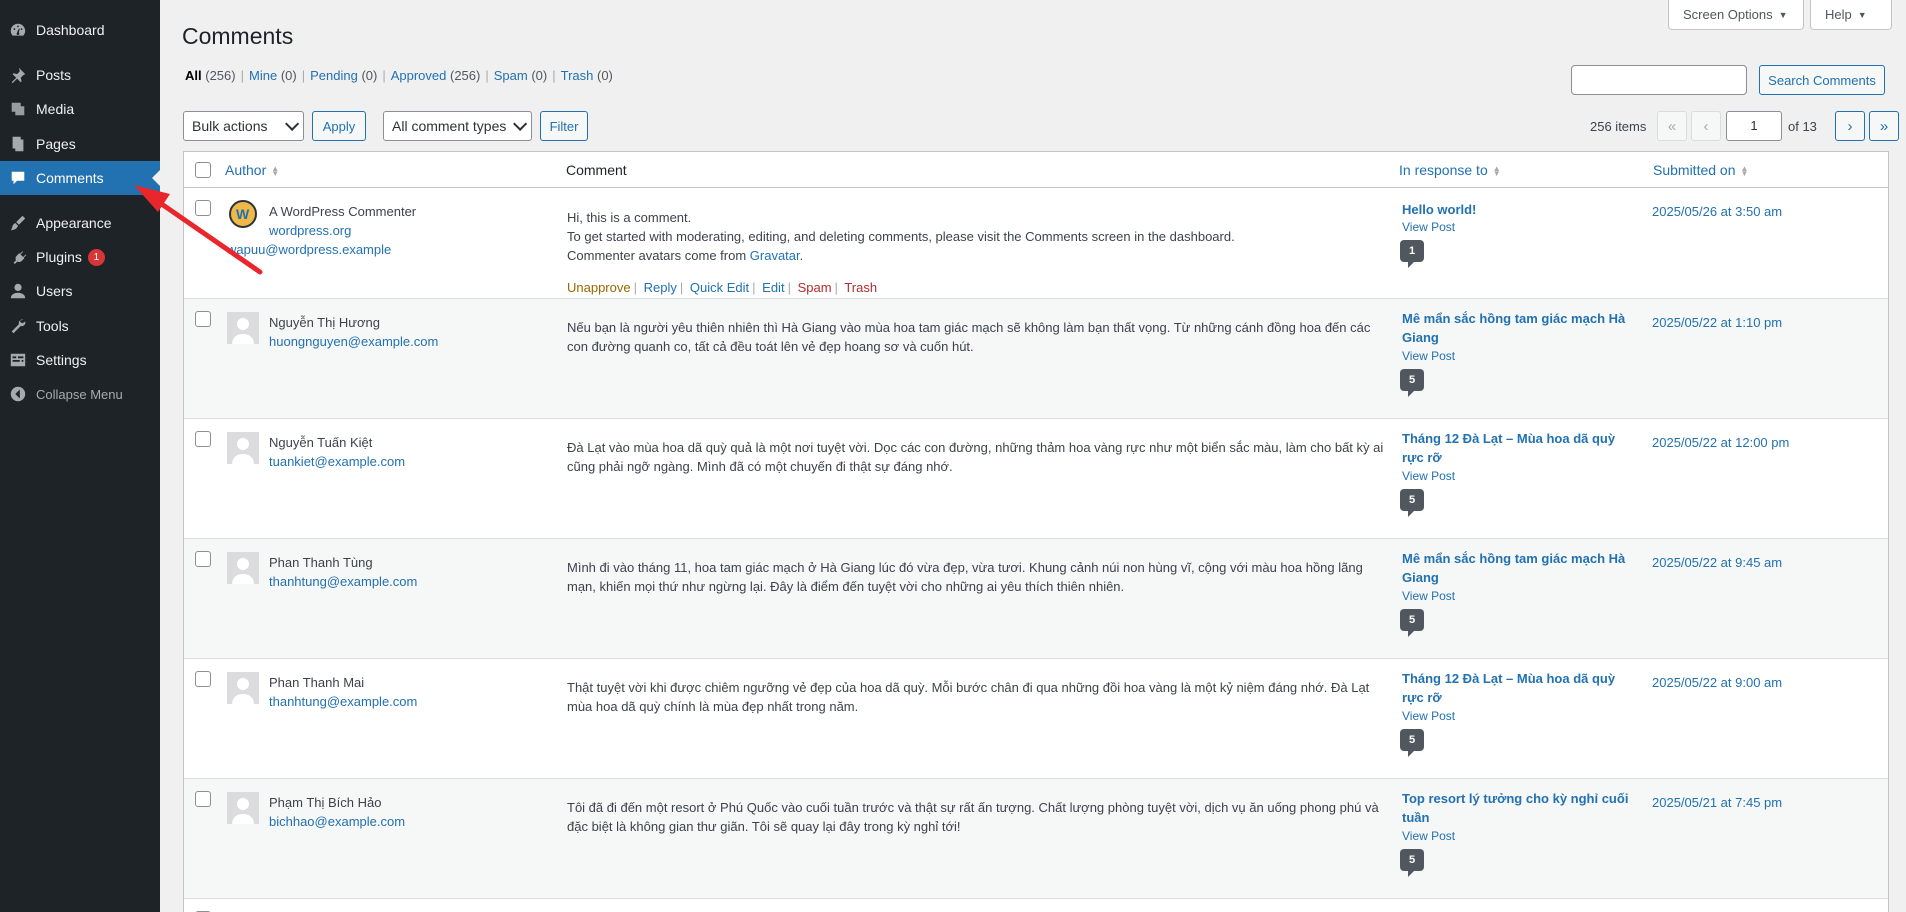 The width and height of the screenshot is (1906, 912). I want to click on user-icon, so click(18, 291).